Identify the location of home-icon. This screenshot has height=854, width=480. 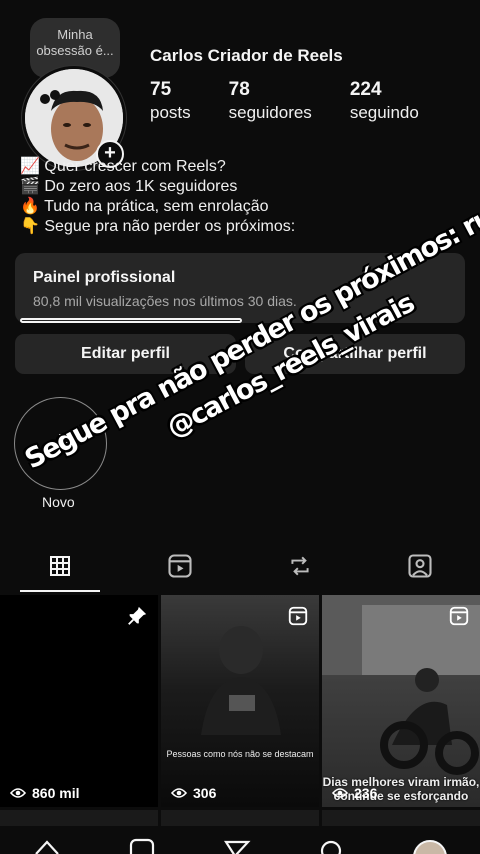
(47, 845).